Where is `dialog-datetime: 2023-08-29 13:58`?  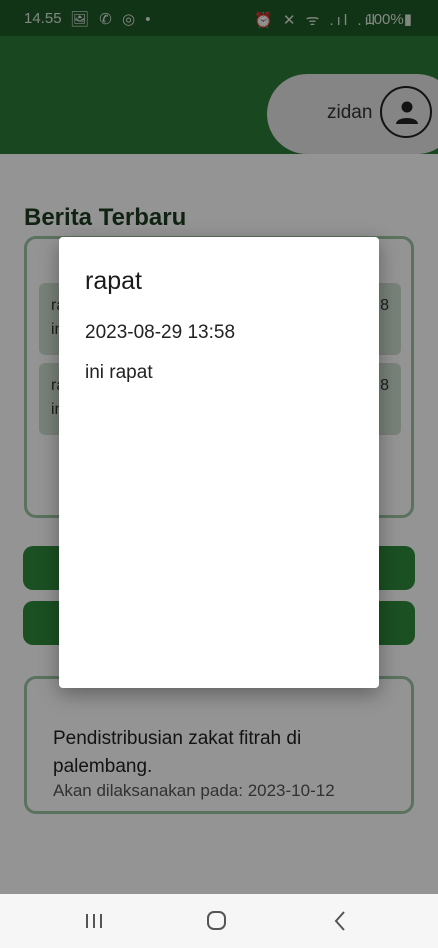
dialog-datetime: 2023-08-29 13:58 is located at coordinates (160, 332).